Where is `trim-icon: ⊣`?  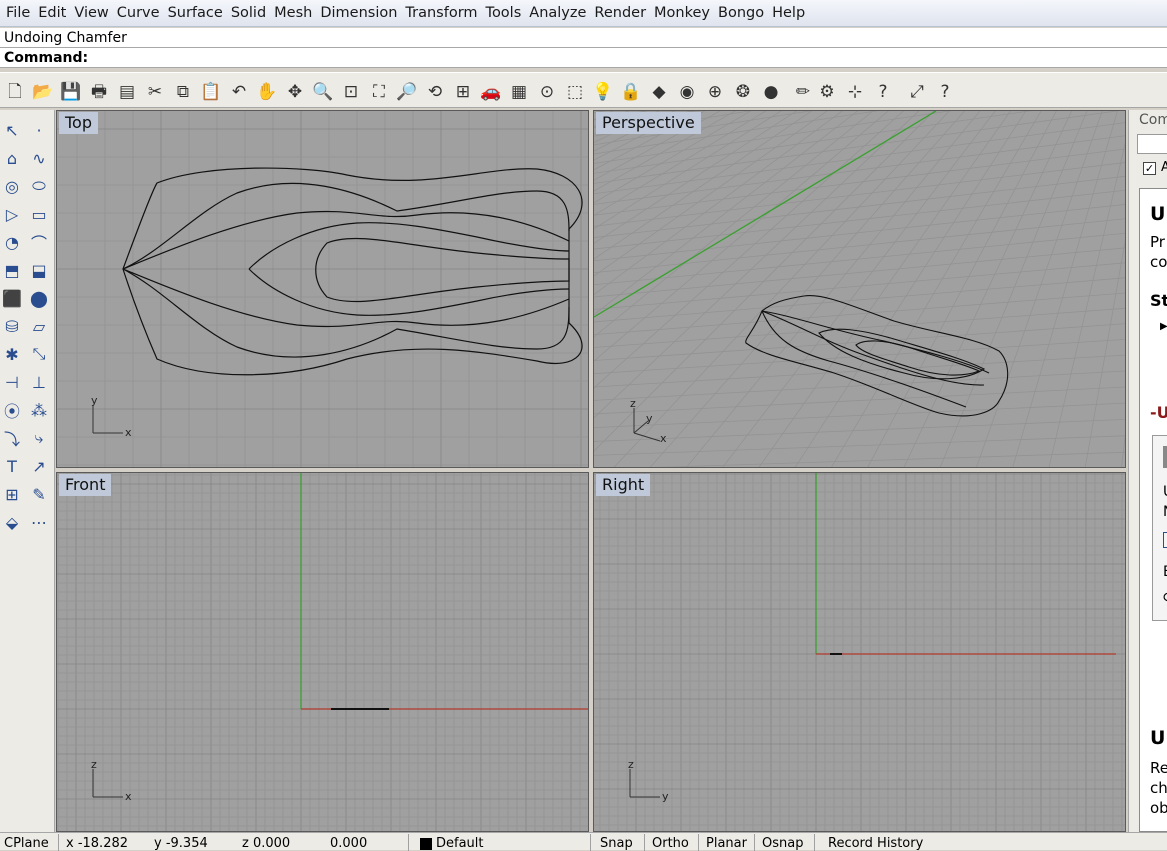 trim-icon: ⊣ is located at coordinates (12, 382).